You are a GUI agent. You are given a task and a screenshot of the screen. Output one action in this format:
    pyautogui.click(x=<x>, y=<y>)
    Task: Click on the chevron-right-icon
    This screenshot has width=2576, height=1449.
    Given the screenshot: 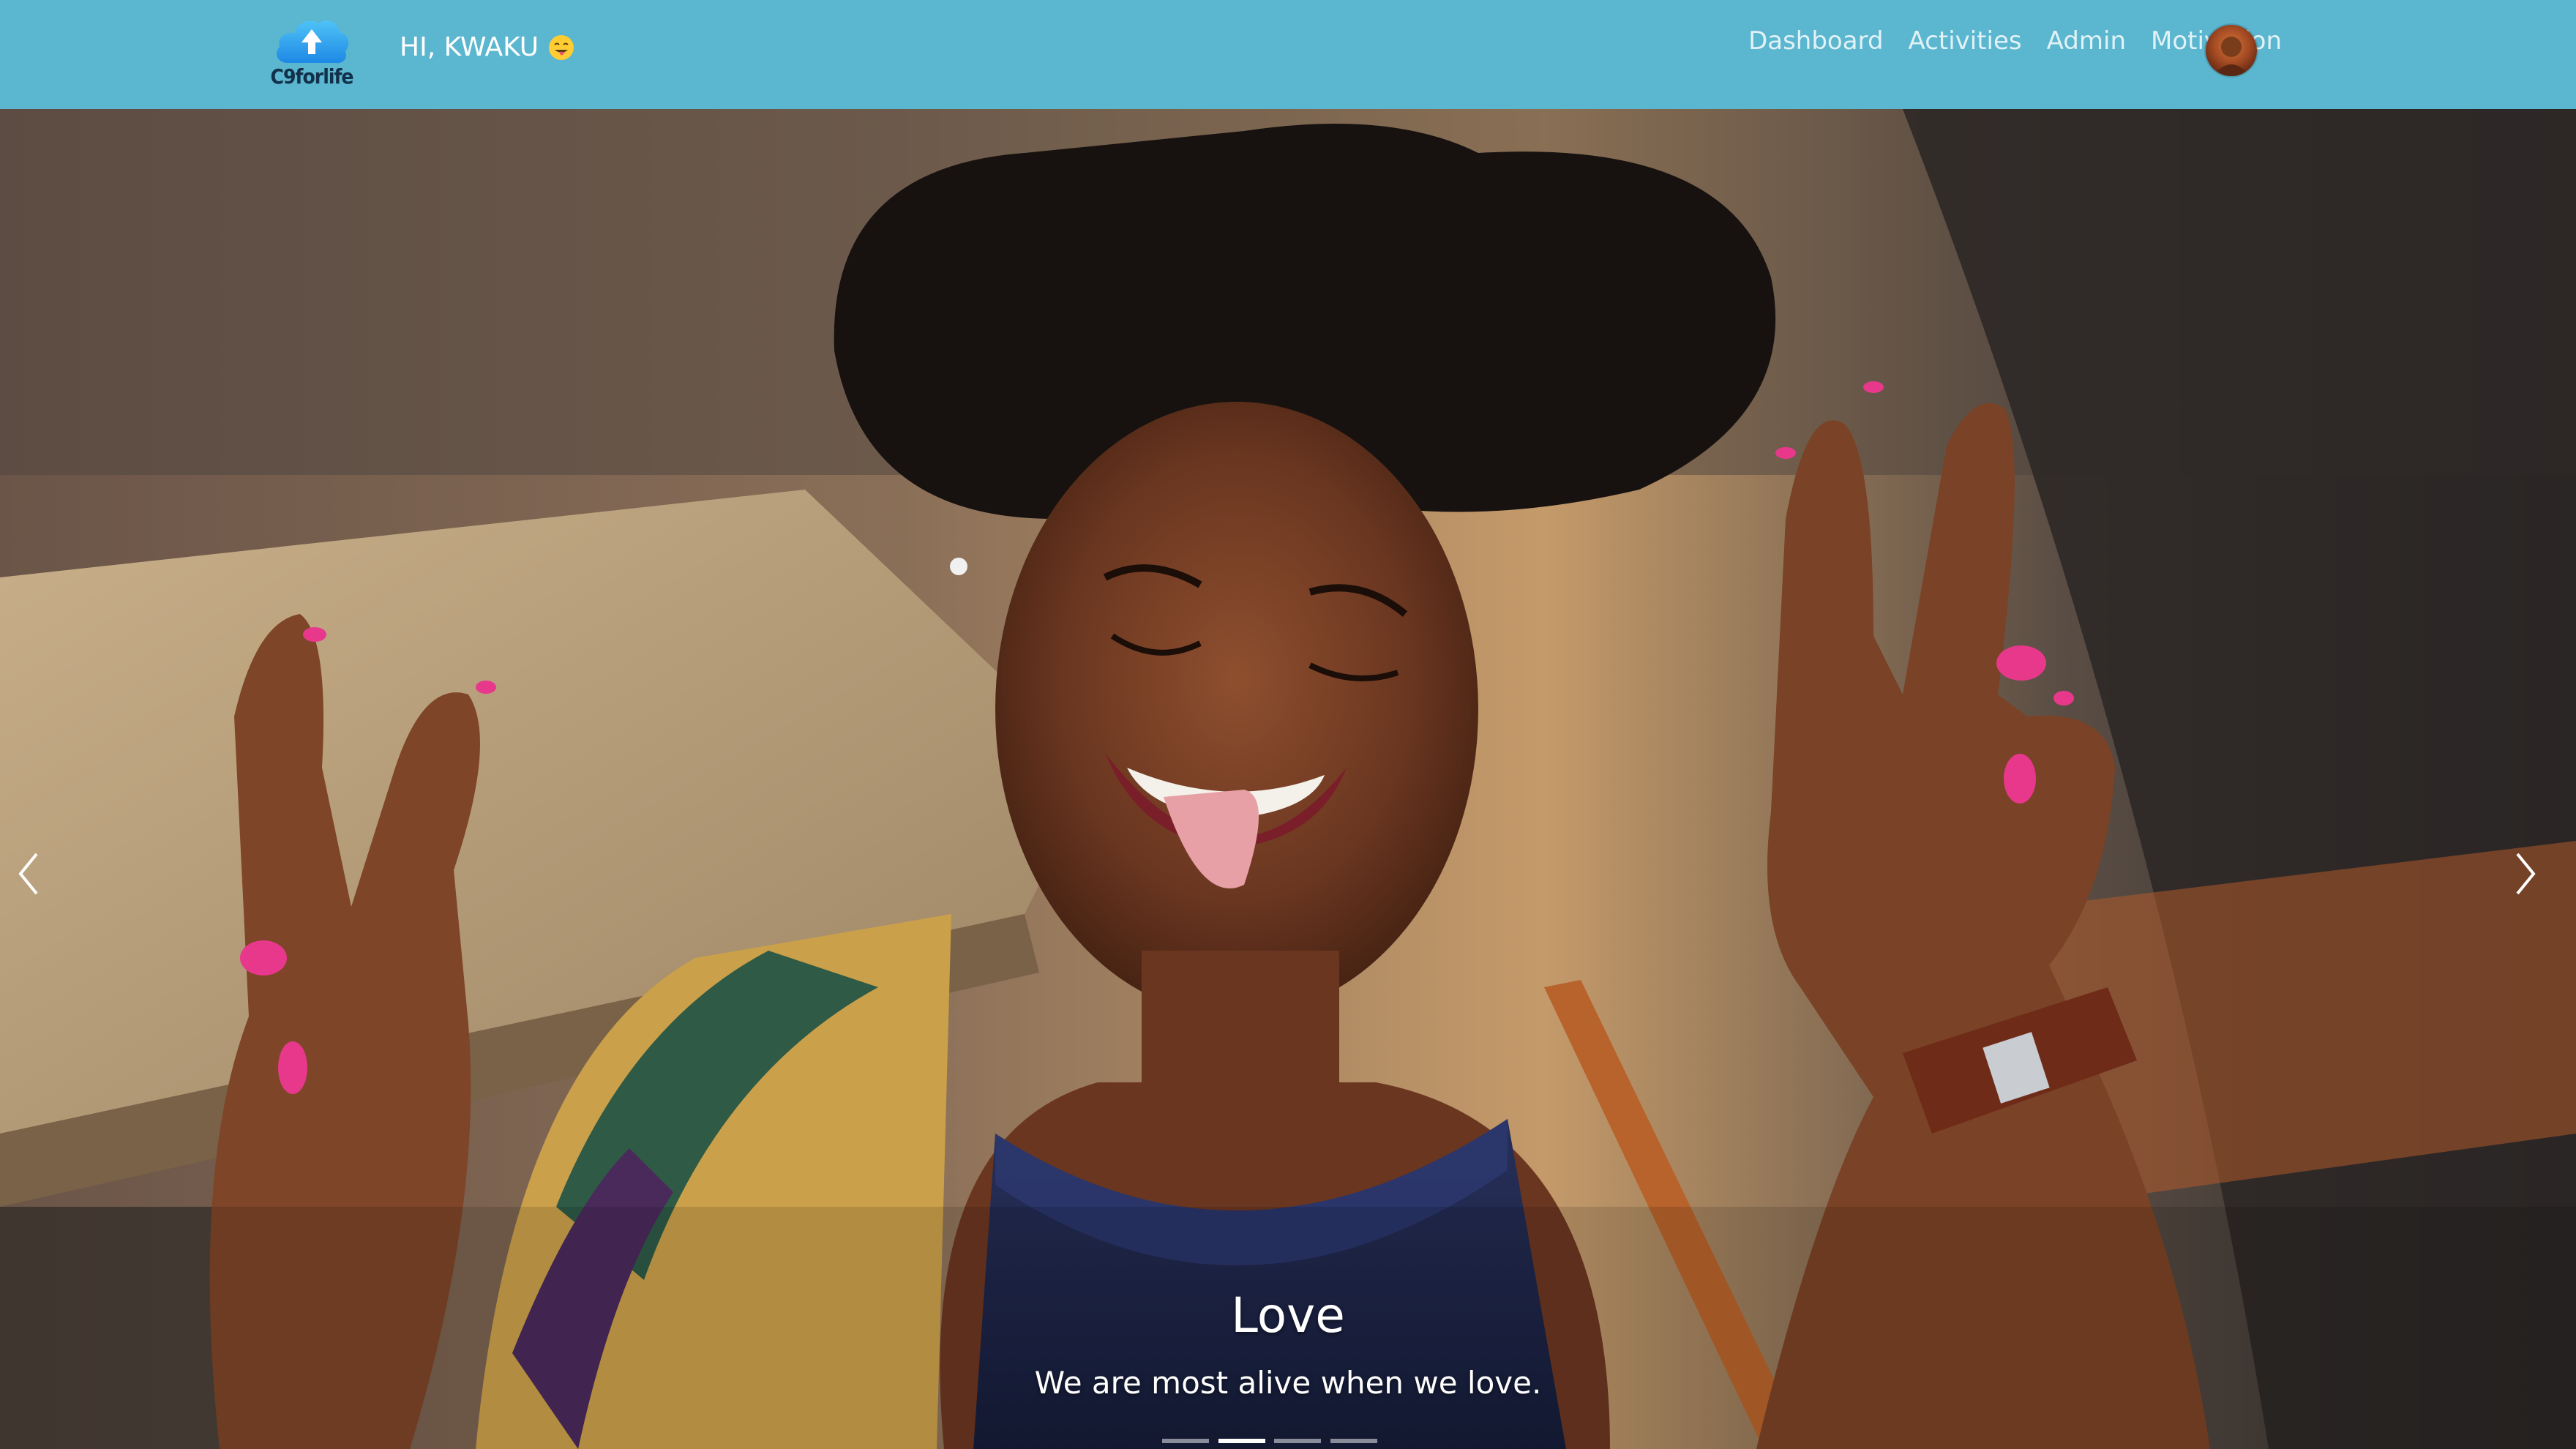 What is the action you would take?
    pyautogui.click(x=2526, y=874)
    